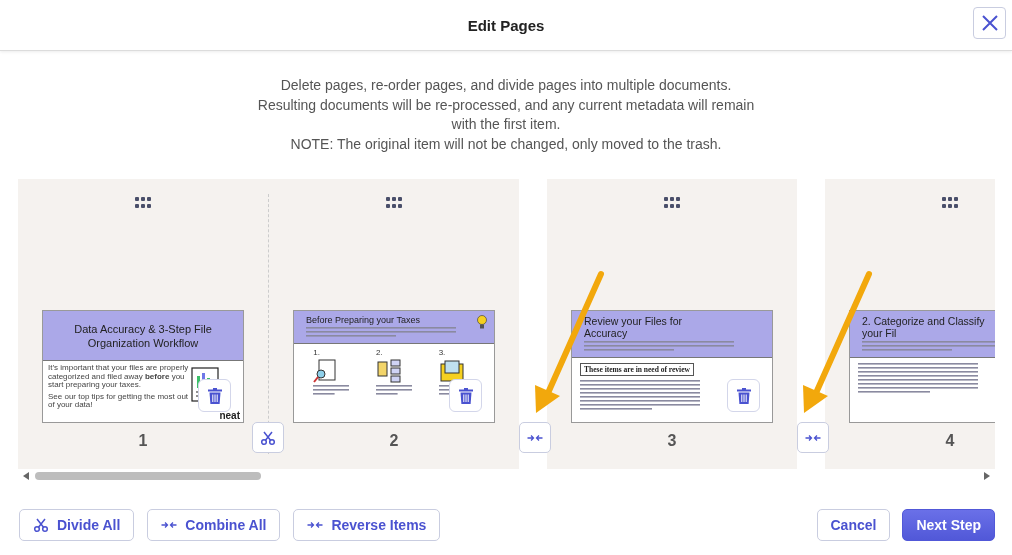  Describe the element at coordinates (367, 525) in the screenshot. I see `toolbar-button: Reverse Items` at that location.